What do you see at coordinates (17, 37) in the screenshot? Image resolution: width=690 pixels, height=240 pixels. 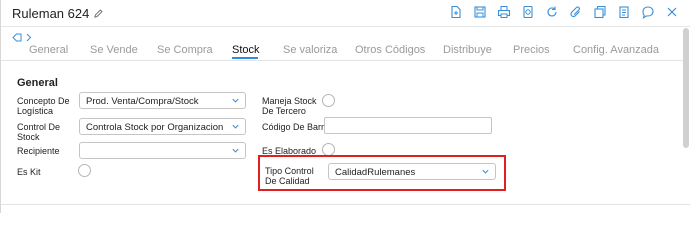 I see `tag-icon` at bounding box center [17, 37].